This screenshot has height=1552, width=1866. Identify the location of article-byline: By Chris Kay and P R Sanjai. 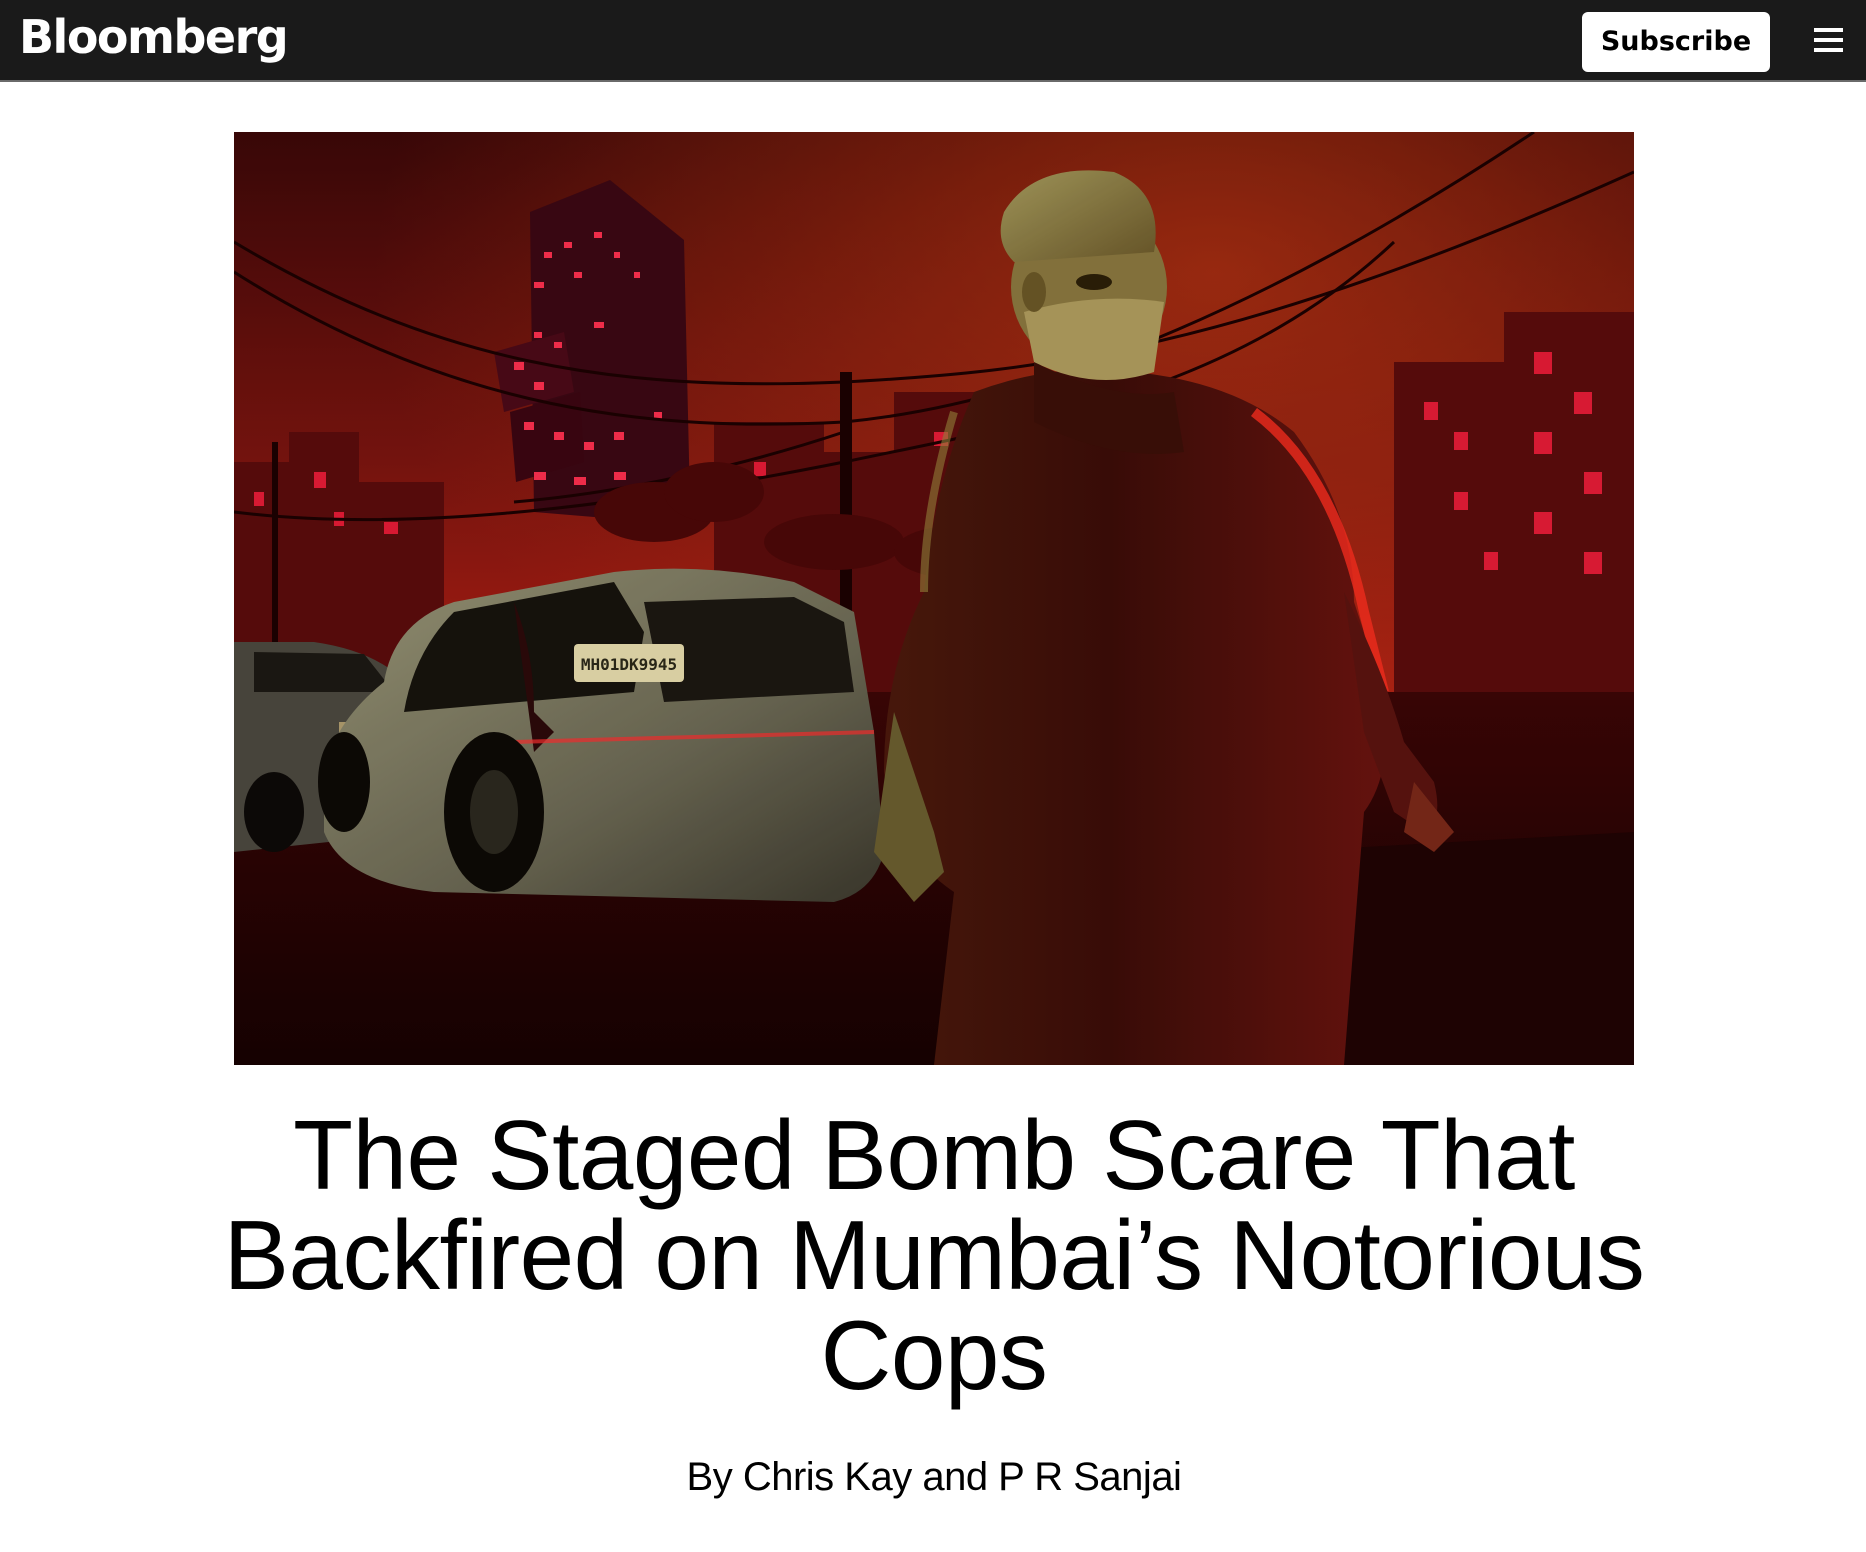
(934, 1477).